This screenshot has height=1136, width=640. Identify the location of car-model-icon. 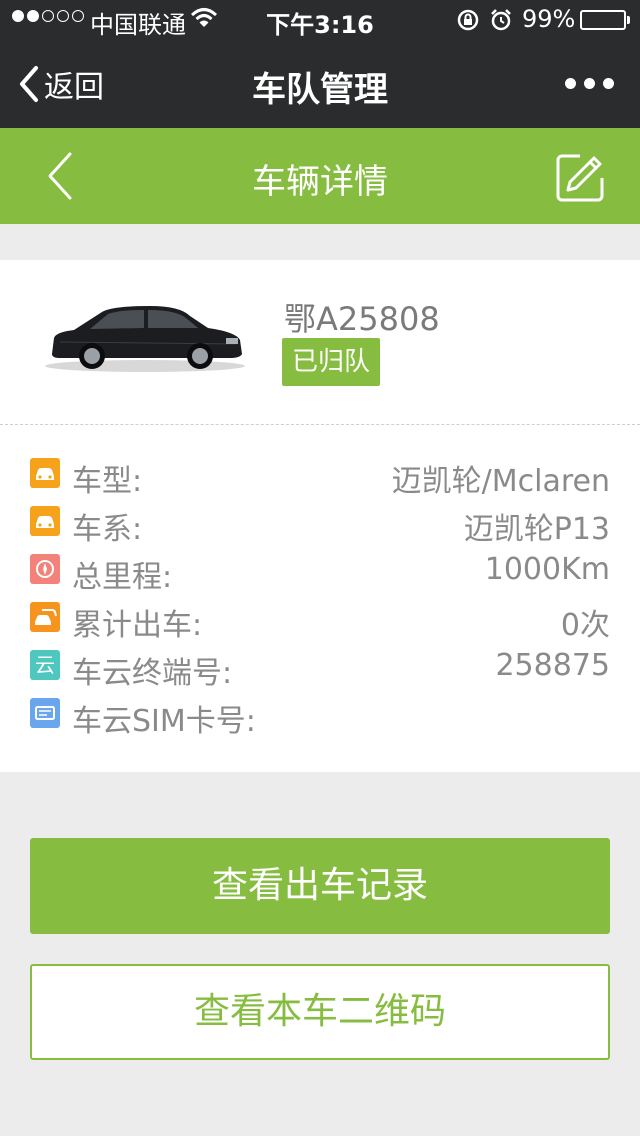
(45, 473).